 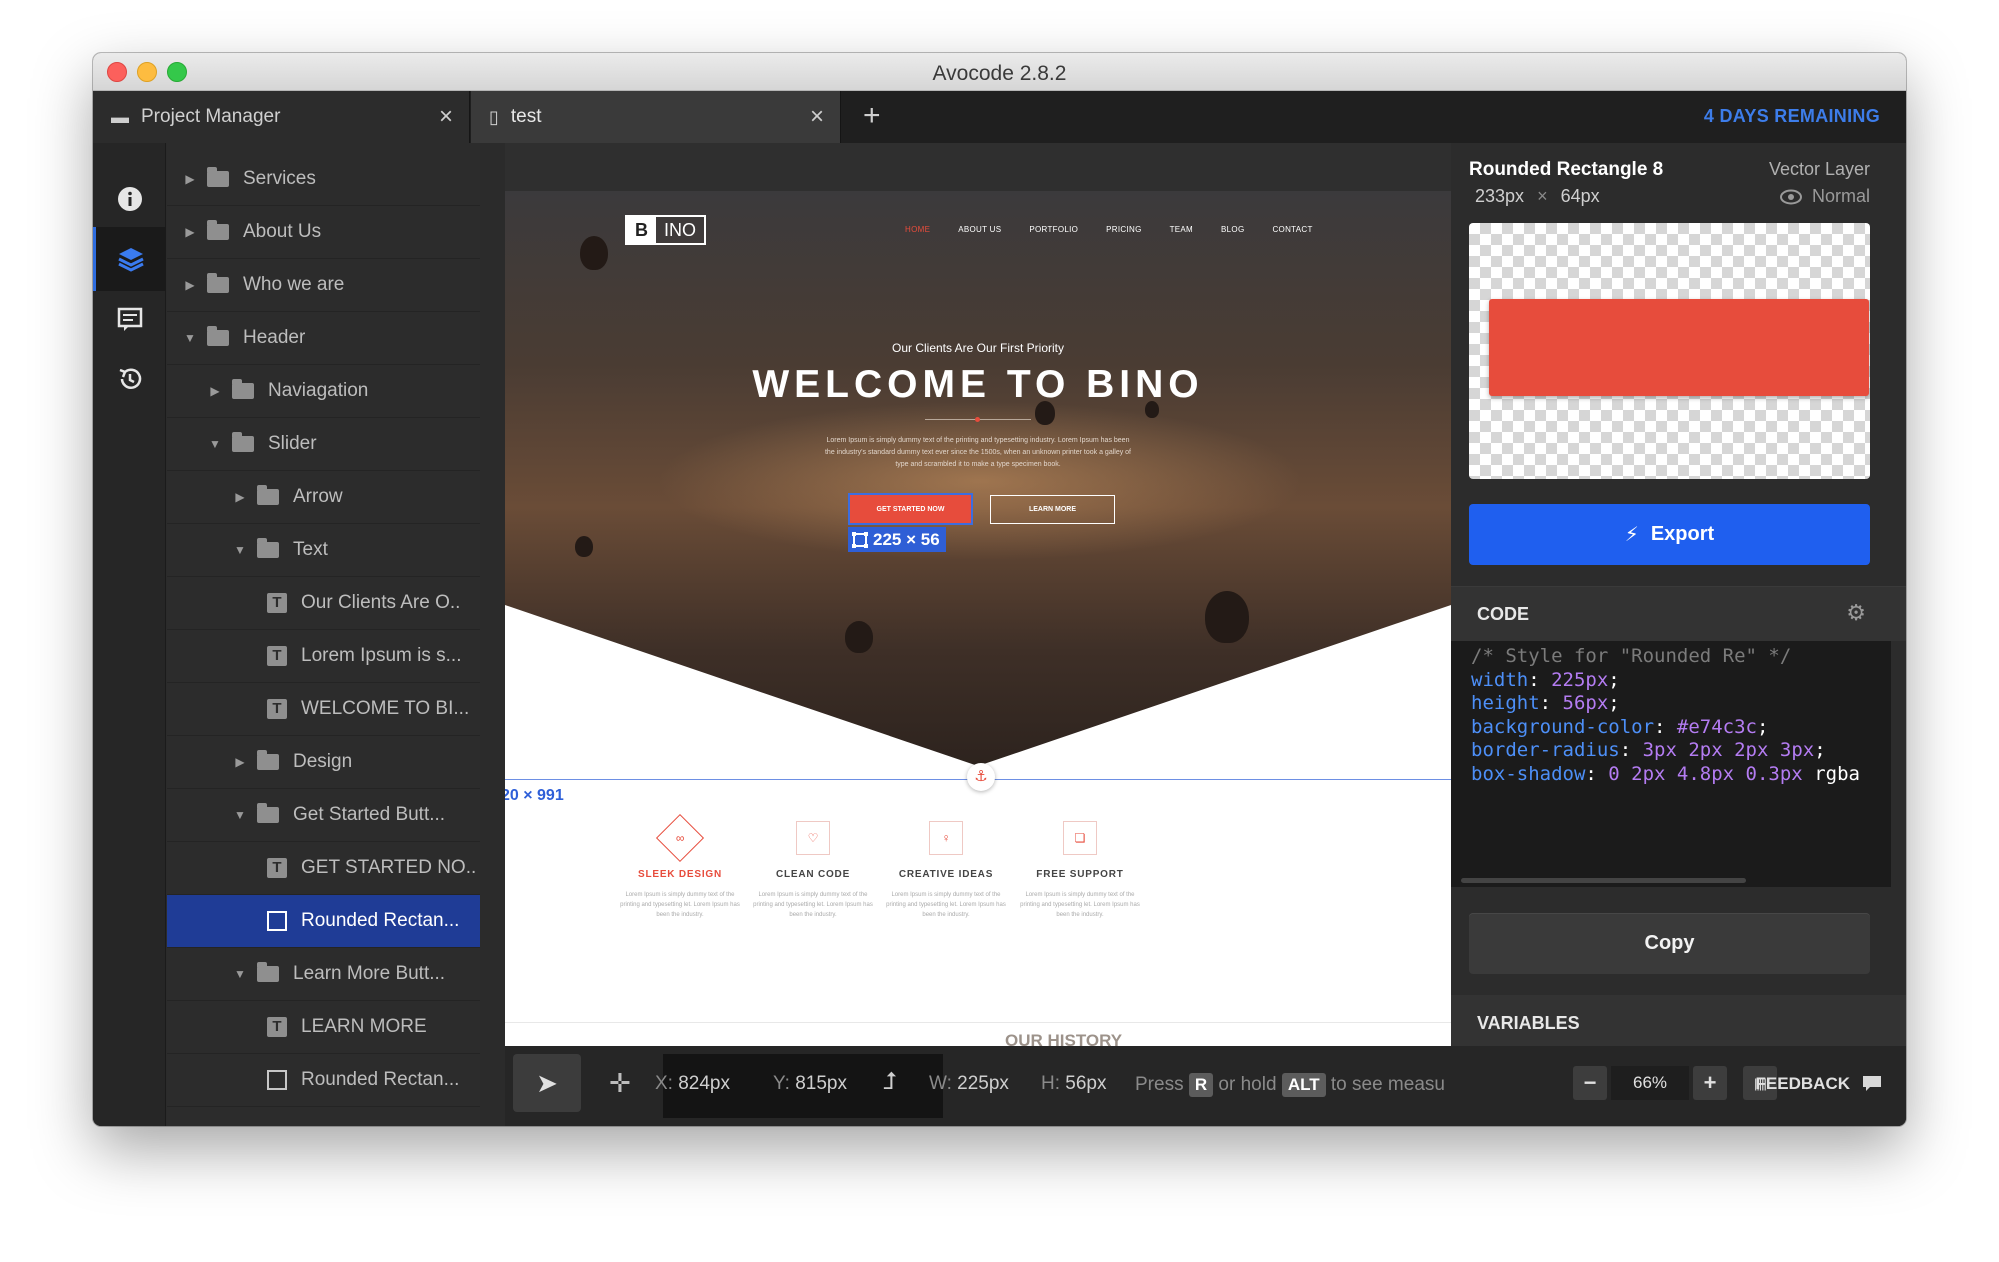 What do you see at coordinates (323, 444) in the screenshot?
I see `layer-folder: ▼ Slider` at bounding box center [323, 444].